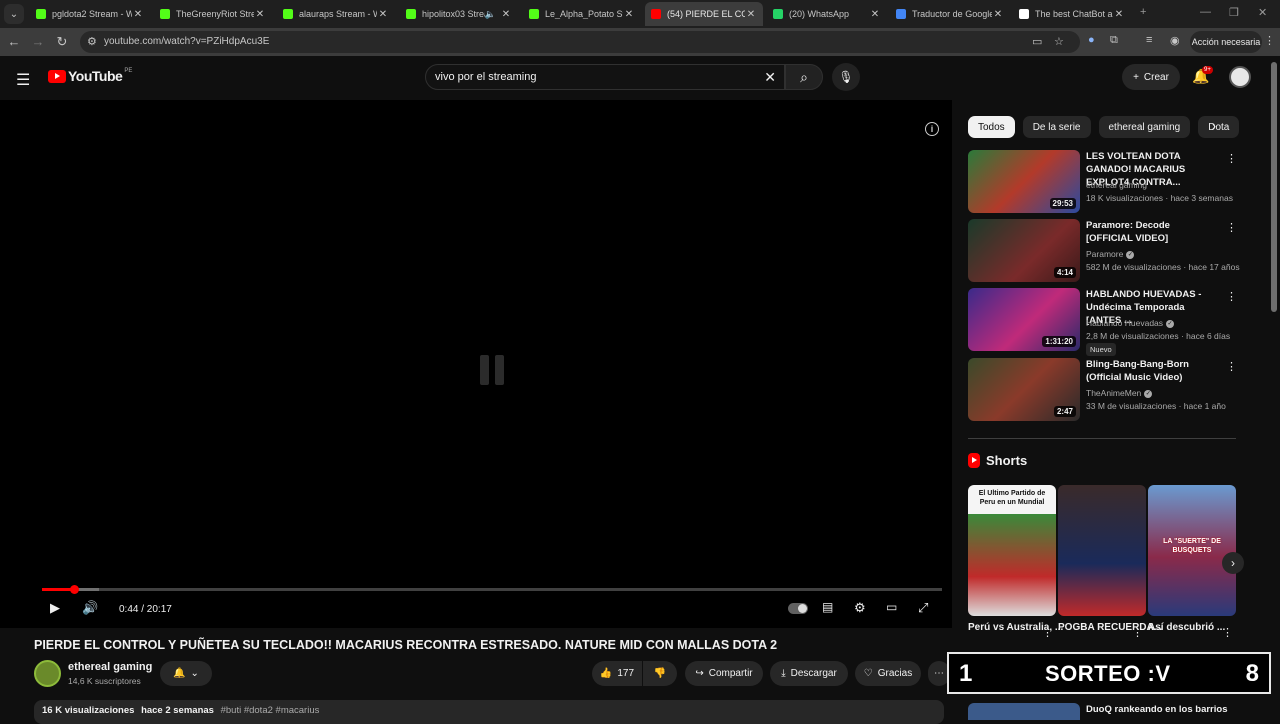  I want to click on new-tab-icon: +, so click(1143, 12).